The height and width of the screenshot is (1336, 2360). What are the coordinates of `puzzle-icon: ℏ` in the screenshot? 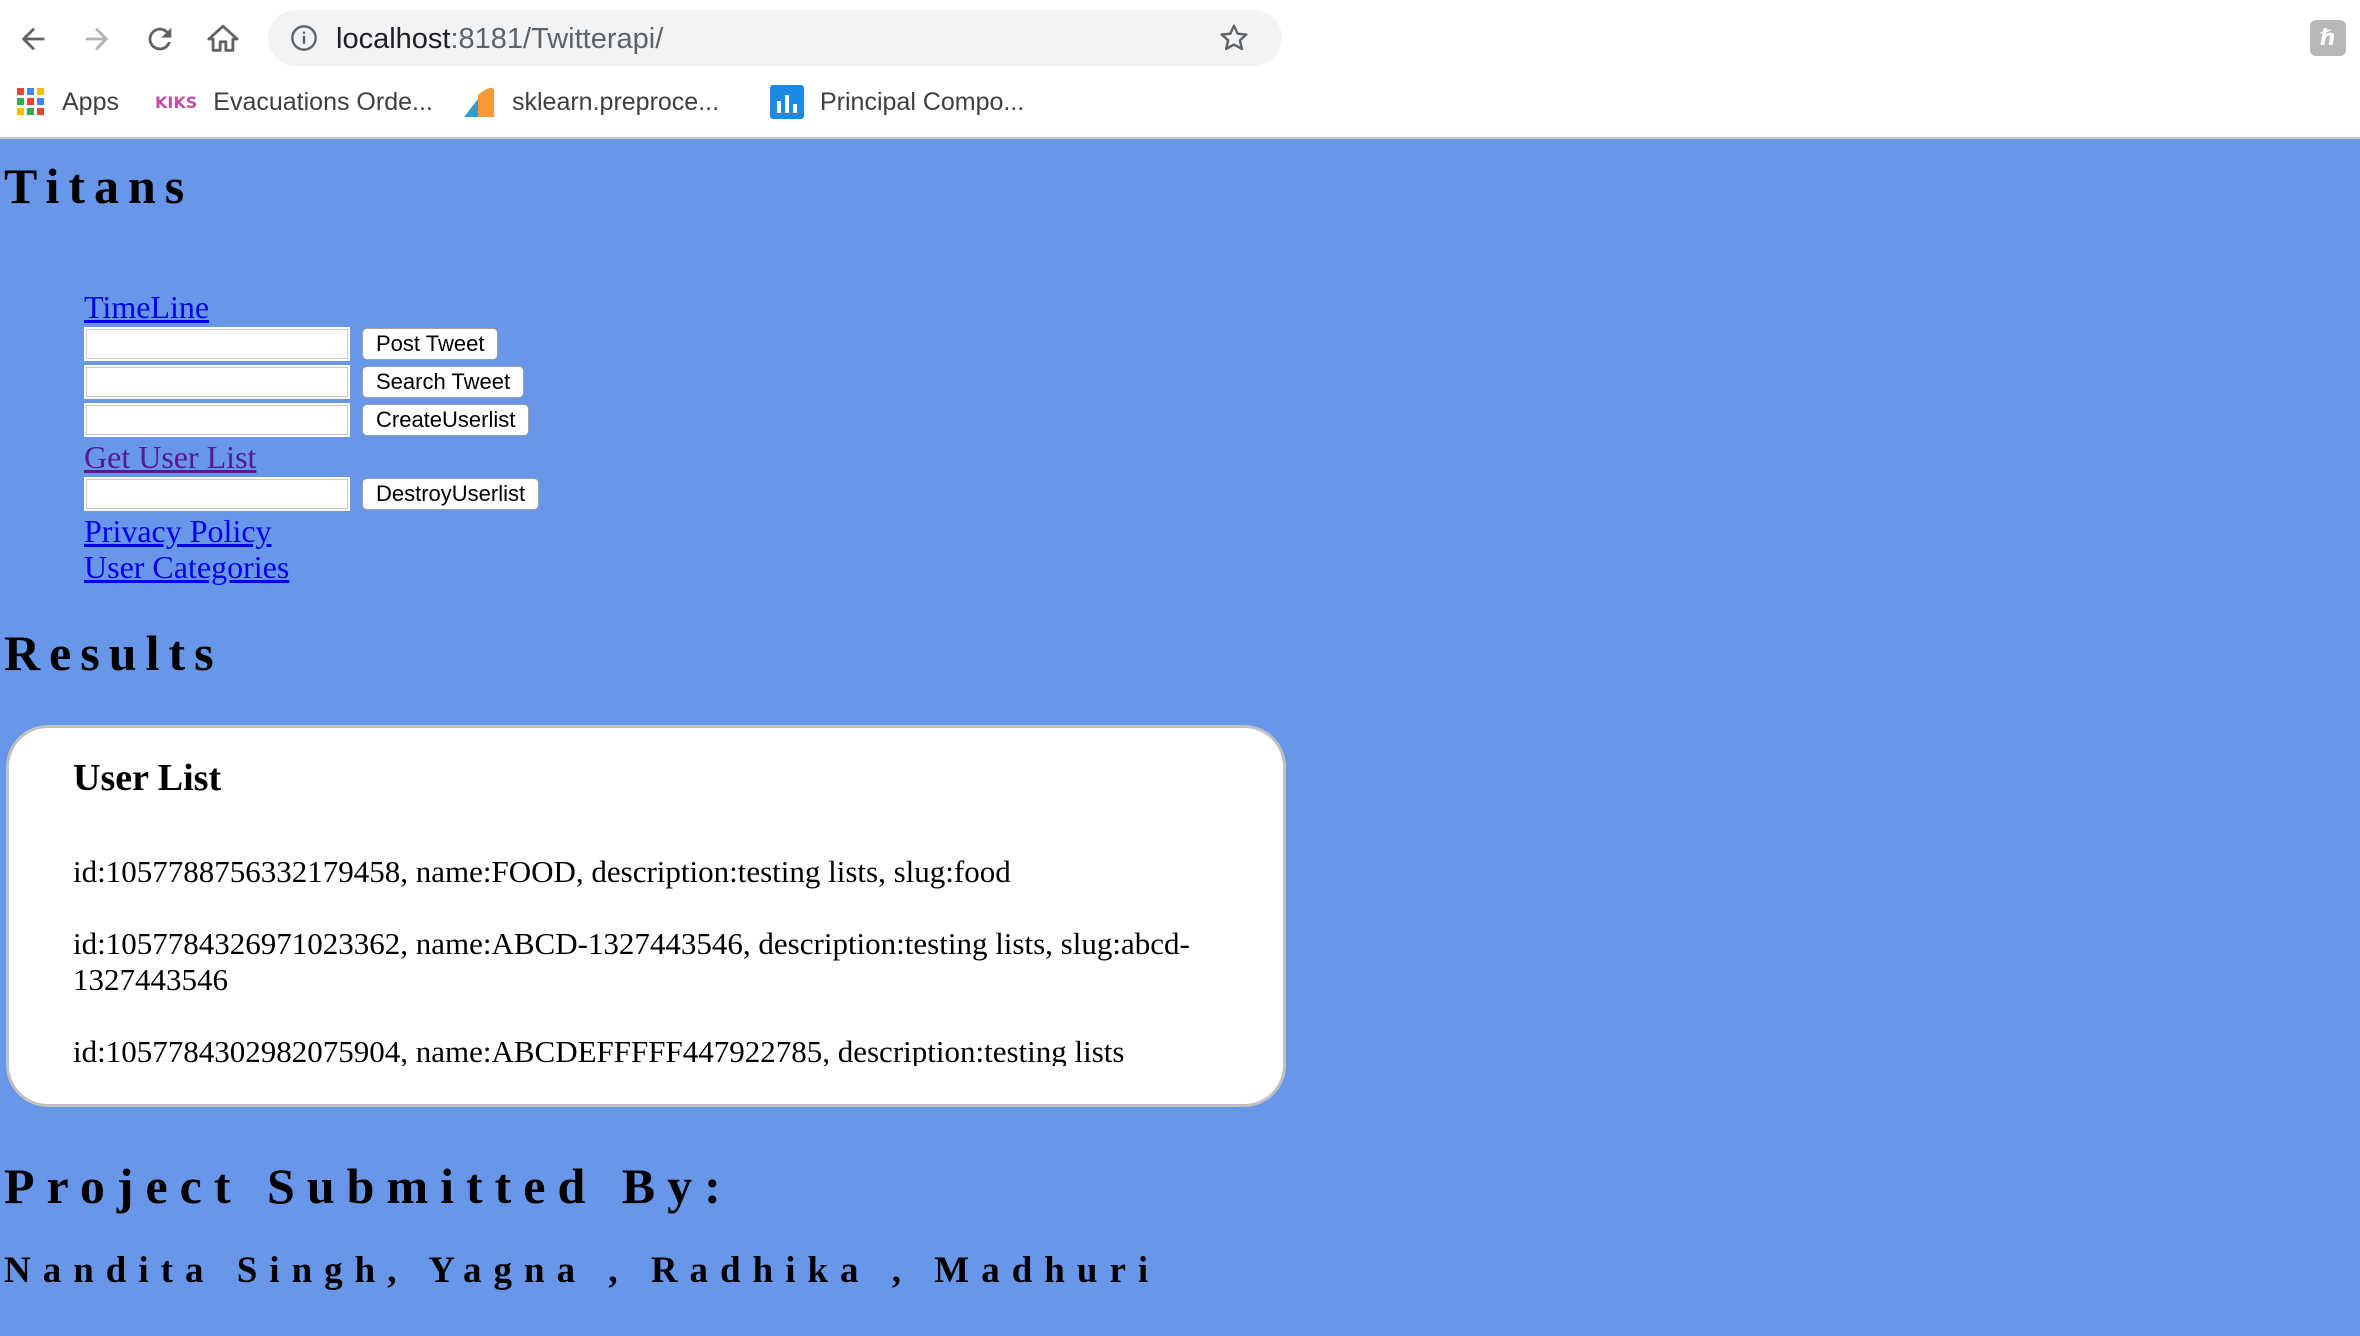 It's located at (2328, 38).